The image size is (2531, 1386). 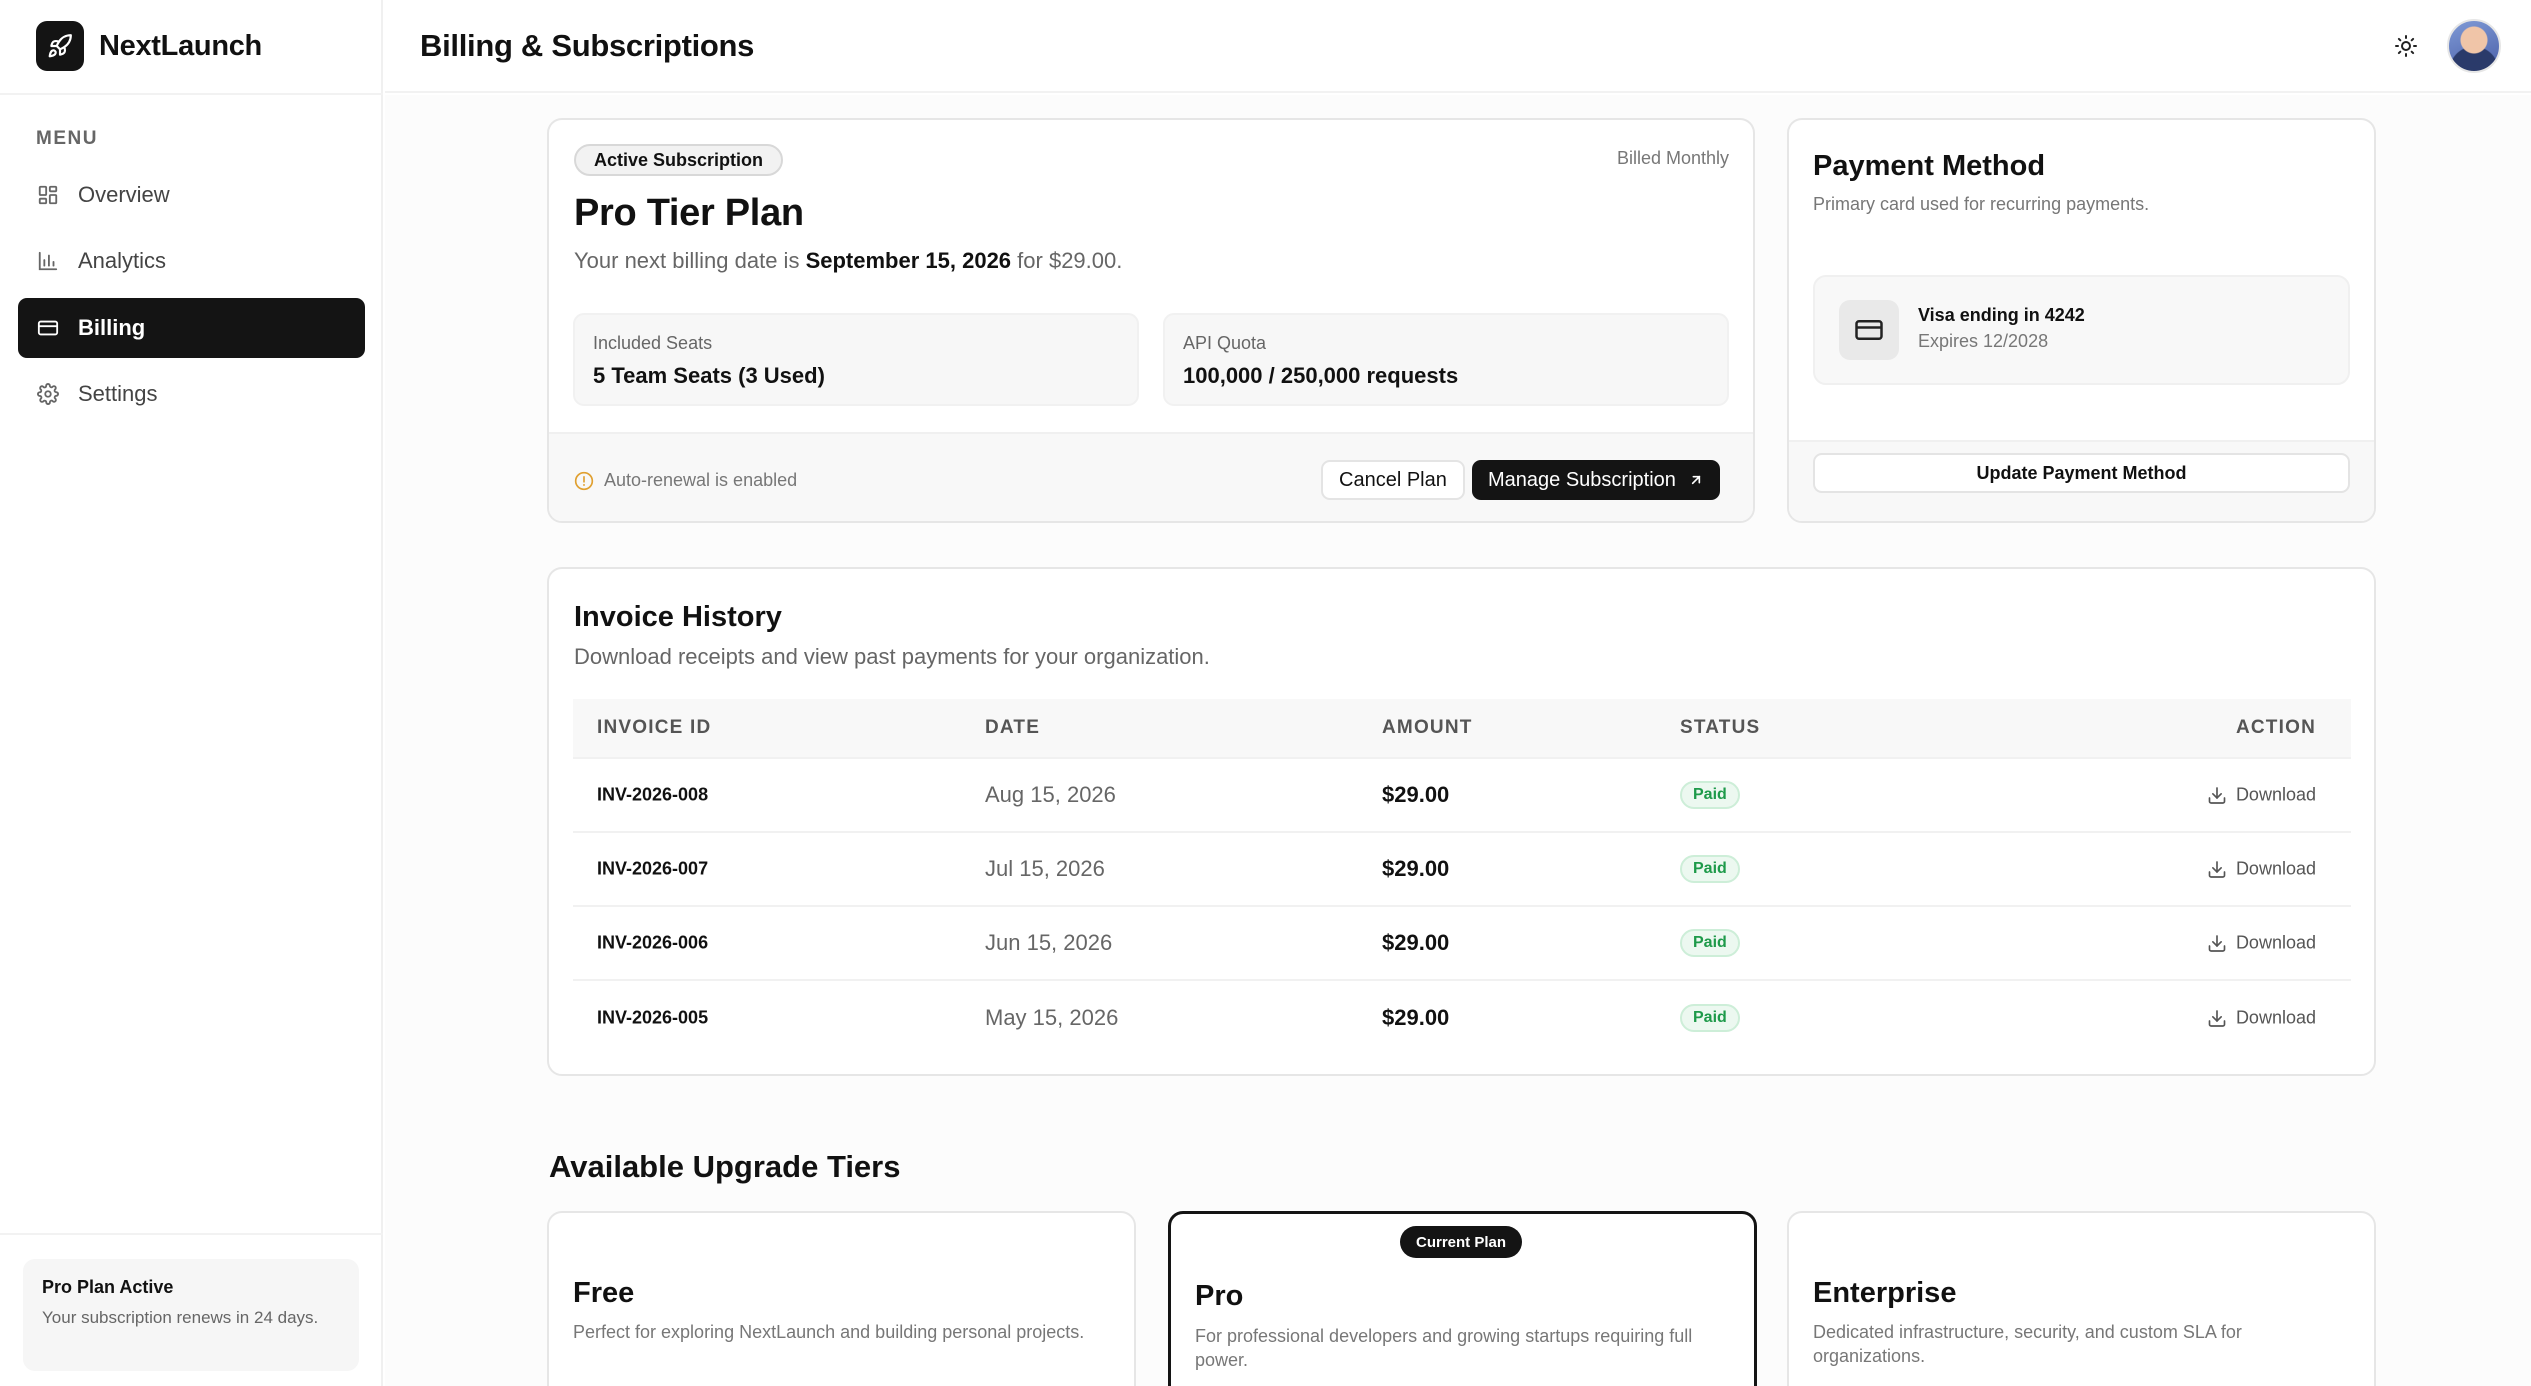 I want to click on update-payment-button: Update Payment Method, so click(x=2081, y=473).